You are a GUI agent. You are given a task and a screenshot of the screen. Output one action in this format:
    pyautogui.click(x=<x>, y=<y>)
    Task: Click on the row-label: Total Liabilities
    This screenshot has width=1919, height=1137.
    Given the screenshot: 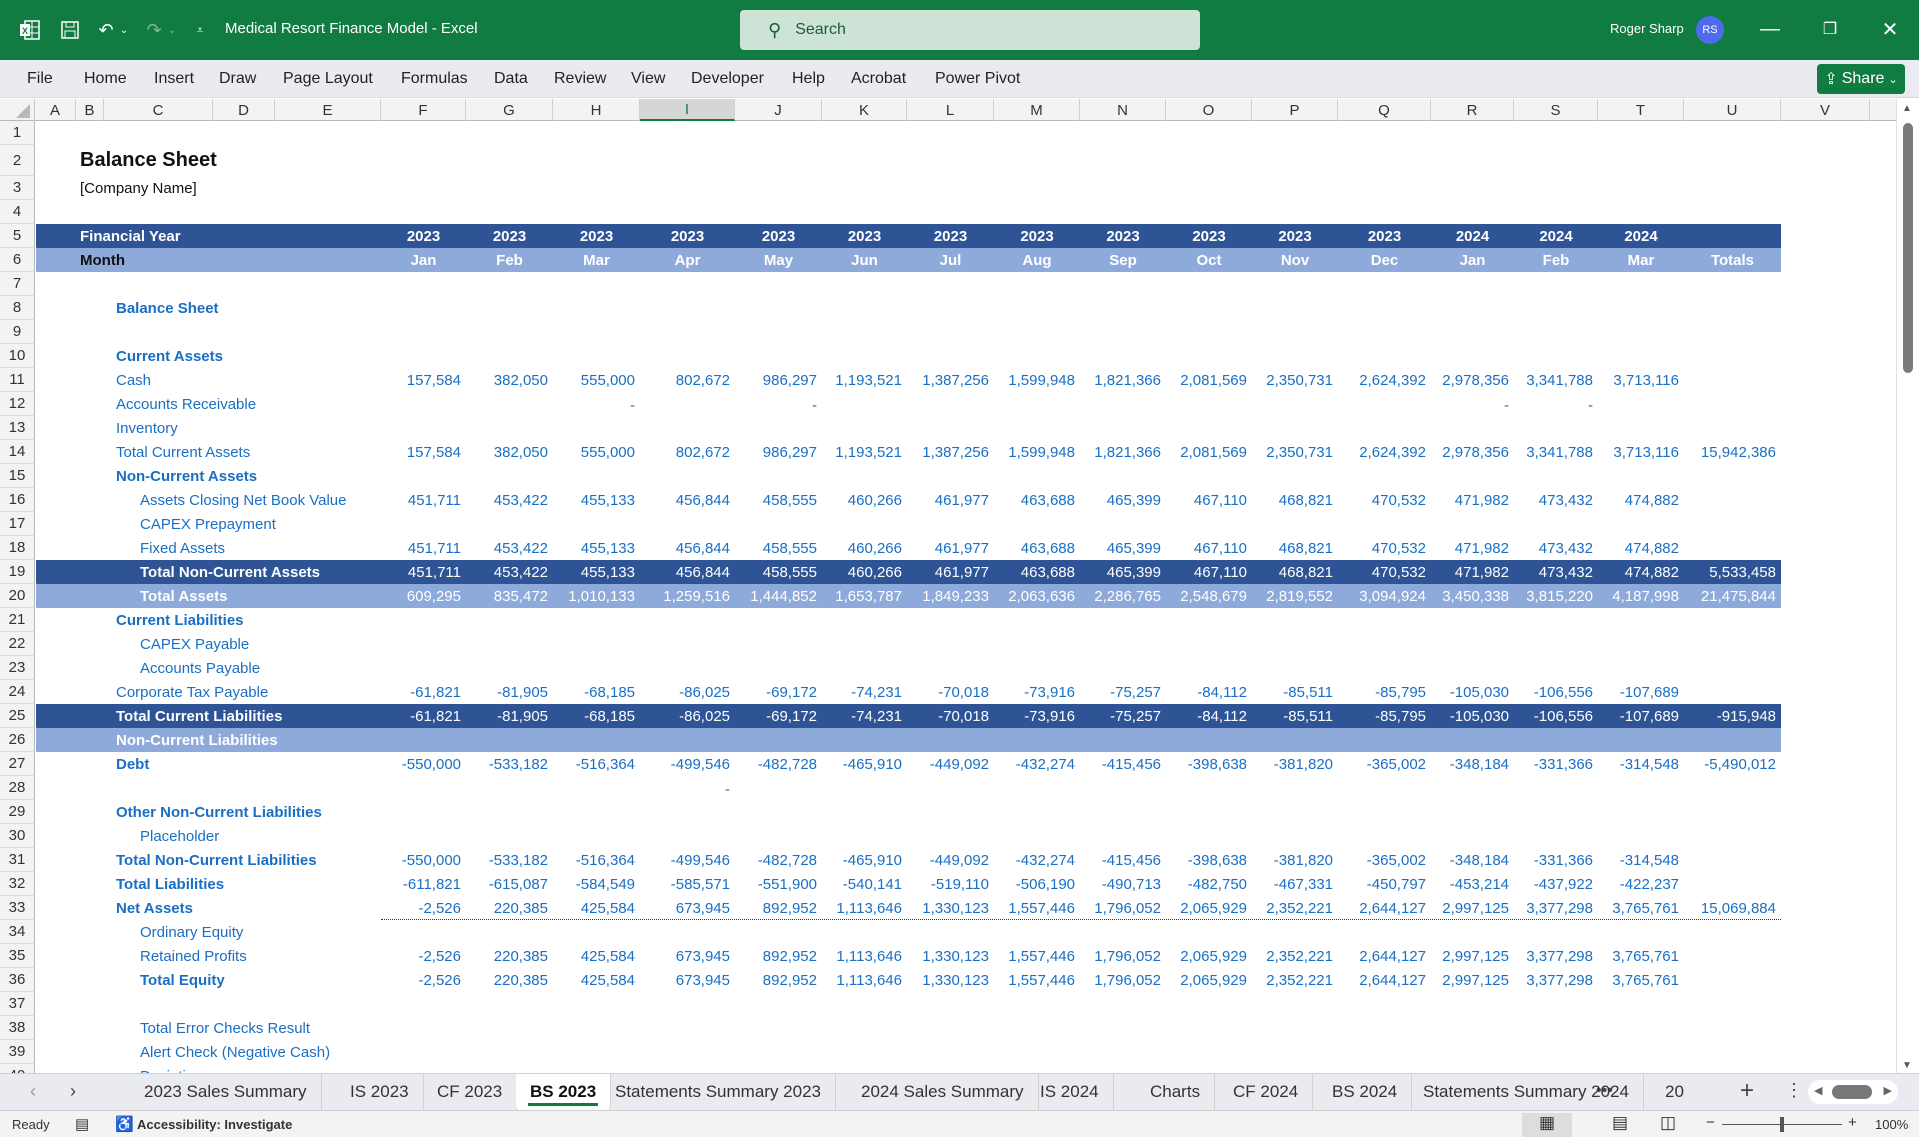 What is the action you would take?
    pyautogui.click(x=251, y=884)
    